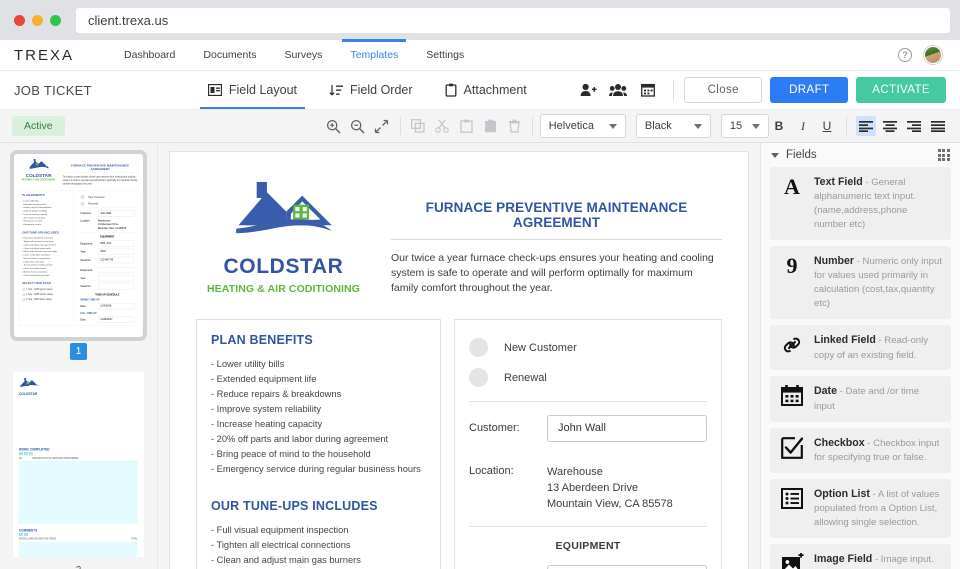 Image resolution: width=960 pixels, height=569 pixels. What do you see at coordinates (866, 126) in the screenshot?
I see `align-left-button` at bounding box center [866, 126].